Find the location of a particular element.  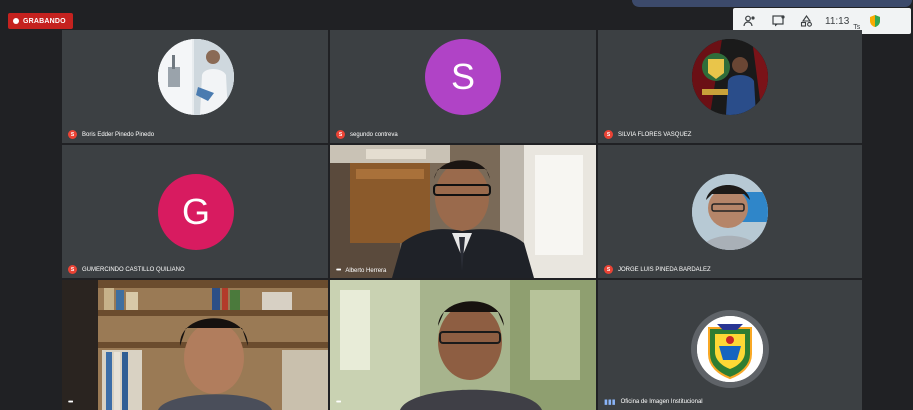

speaking-icon: ▮▮▮ is located at coordinates (610, 402).